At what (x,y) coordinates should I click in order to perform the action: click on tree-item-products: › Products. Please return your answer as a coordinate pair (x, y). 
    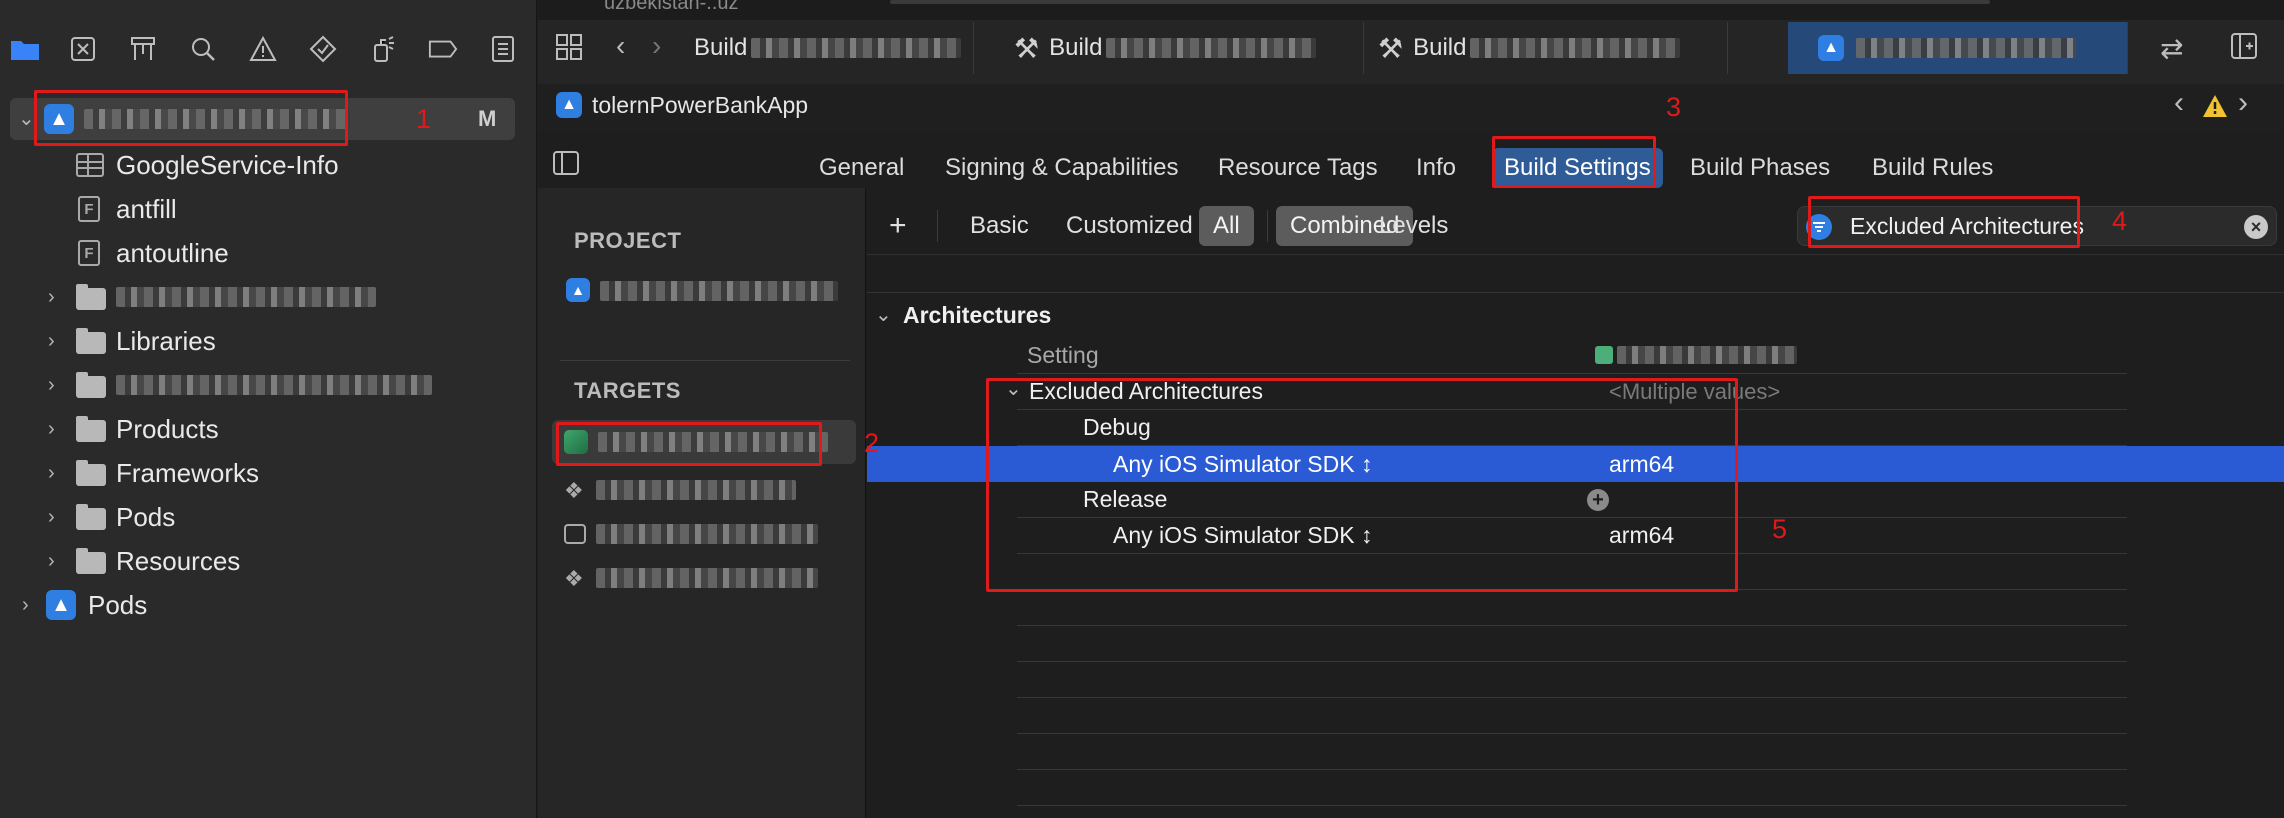
    Looking at the image, I should click on (268, 429).